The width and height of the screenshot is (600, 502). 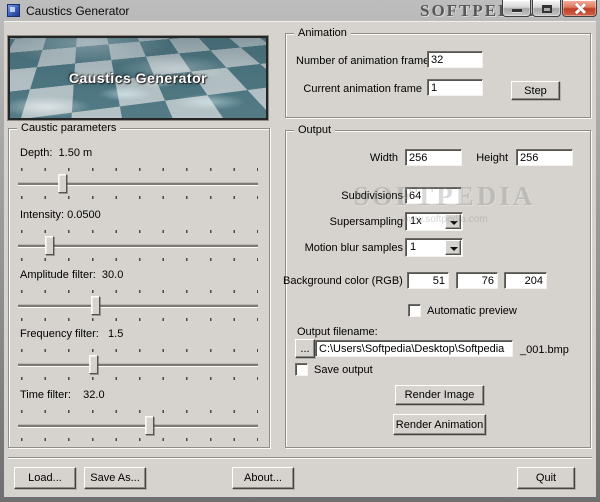 I want to click on time-filter-slider: Time filter: 32.0, so click(x=139, y=417).